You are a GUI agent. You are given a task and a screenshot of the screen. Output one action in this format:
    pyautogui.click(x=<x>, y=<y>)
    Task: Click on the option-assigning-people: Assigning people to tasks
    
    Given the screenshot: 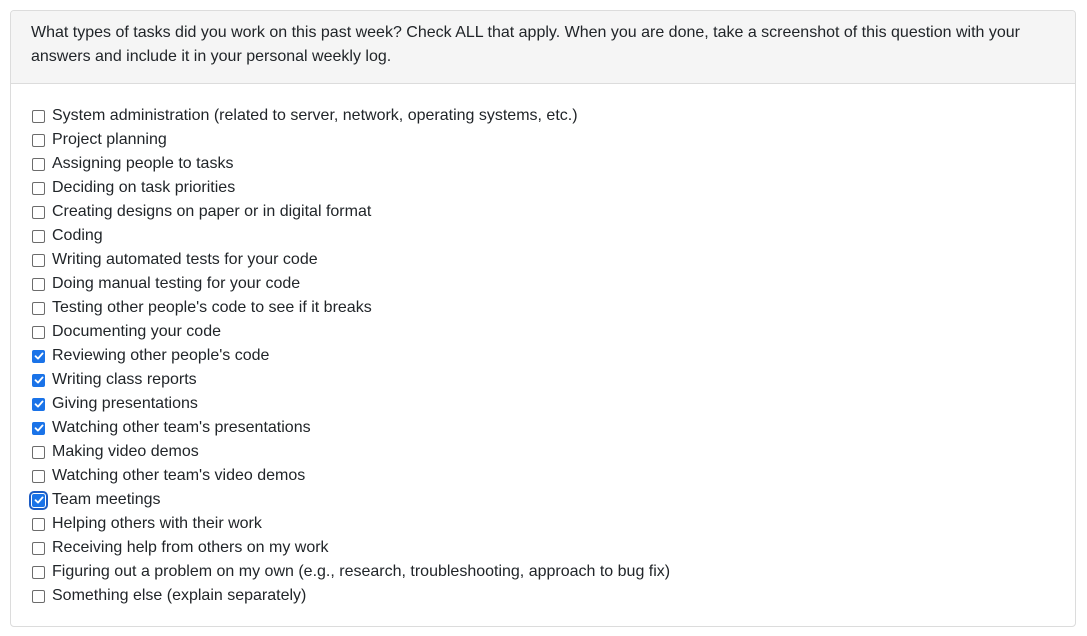 What is the action you would take?
    pyautogui.click(x=543, y=164)
    